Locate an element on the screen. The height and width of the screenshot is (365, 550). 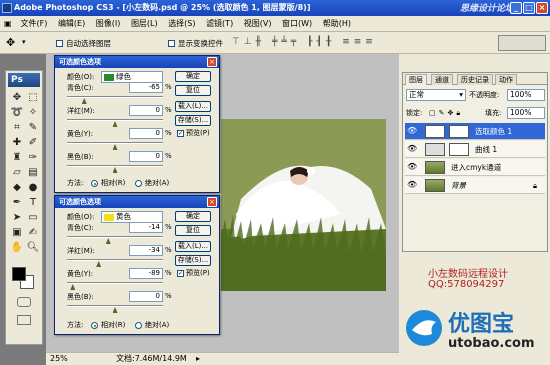
quick-mask-icon is located at coordinates (24, 302).